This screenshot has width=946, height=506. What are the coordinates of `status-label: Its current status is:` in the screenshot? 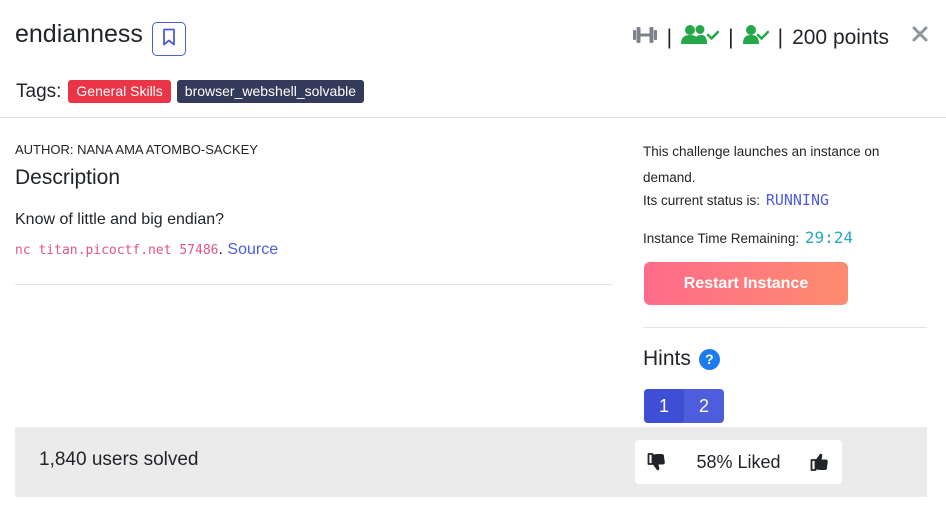 It's located at (702, 200).